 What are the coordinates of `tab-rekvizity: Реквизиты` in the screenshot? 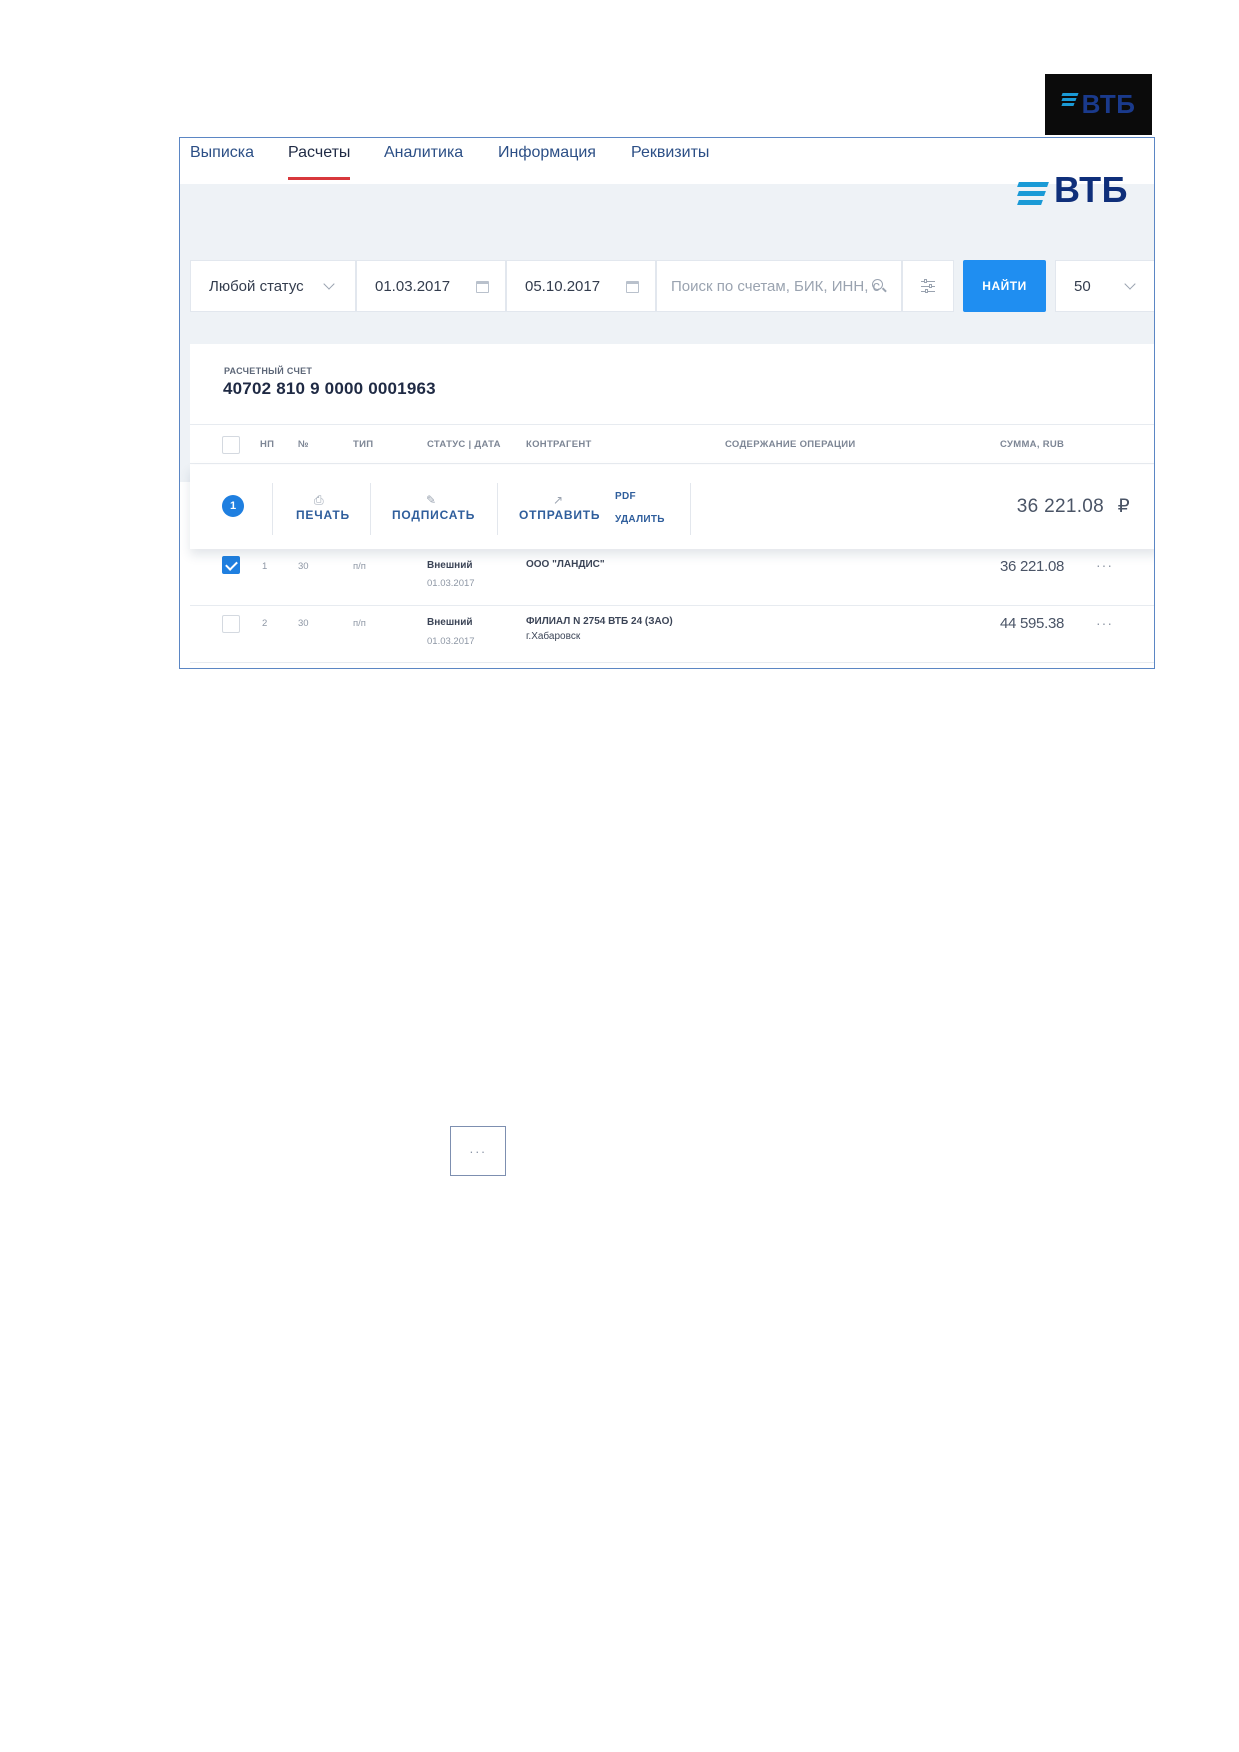 It's located at (670, 161).